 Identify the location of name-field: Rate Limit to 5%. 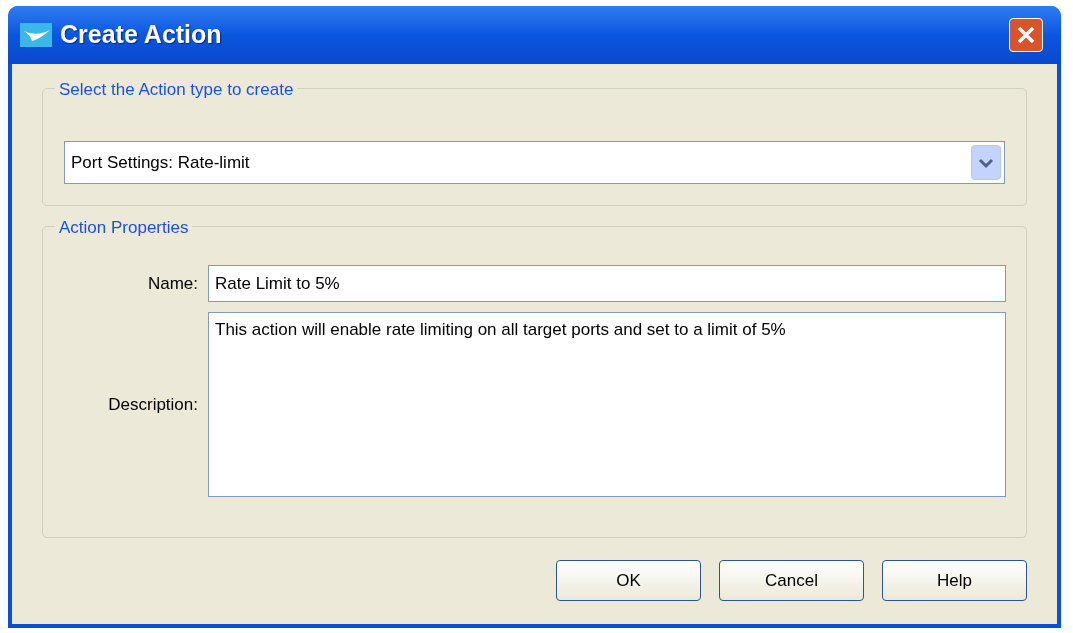
(607, 283).